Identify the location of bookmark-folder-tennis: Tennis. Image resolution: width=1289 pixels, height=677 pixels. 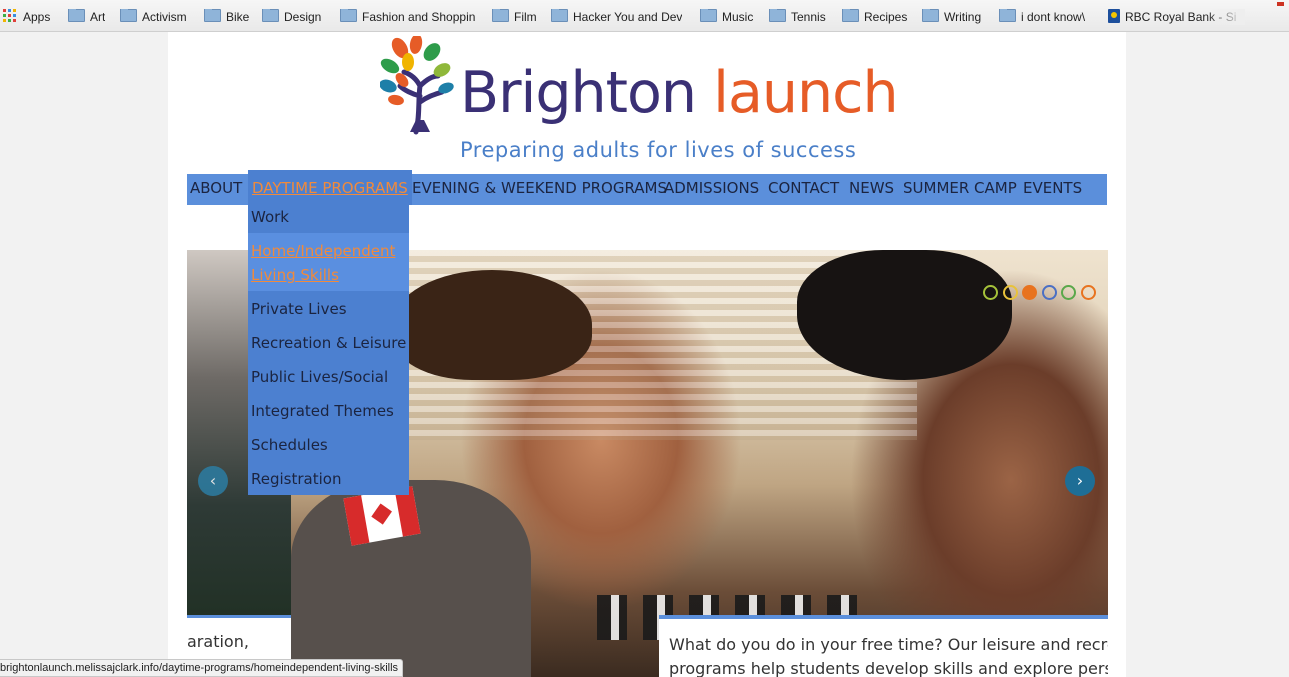
(797, 17).